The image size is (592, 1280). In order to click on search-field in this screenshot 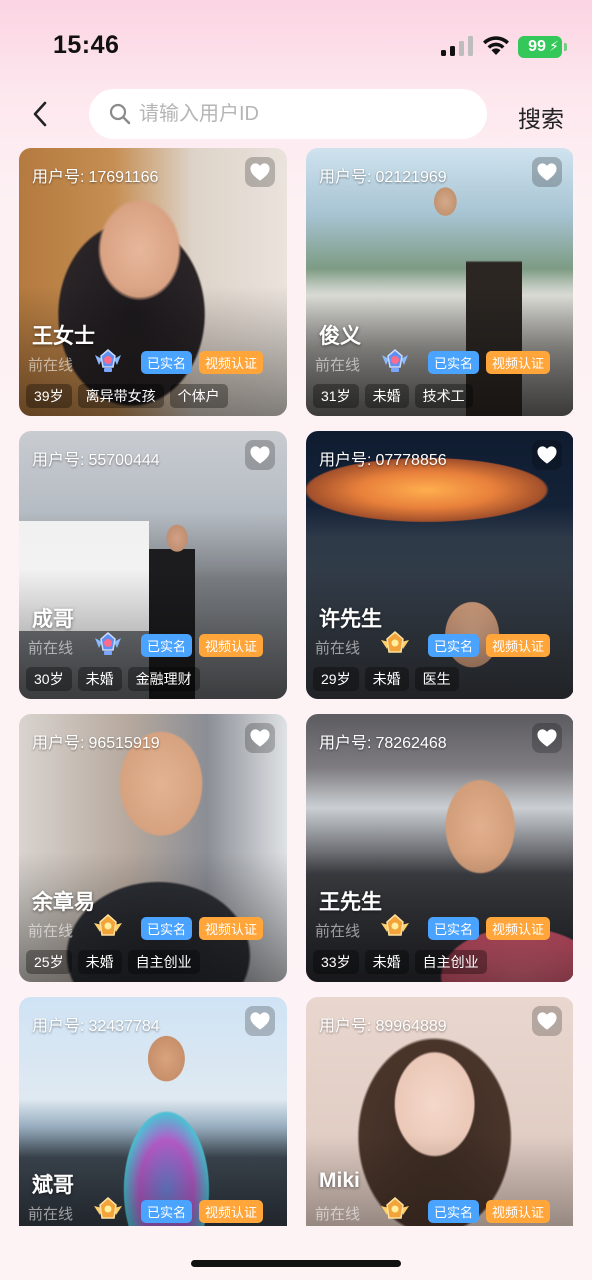, I will do `click(288, 114)`.